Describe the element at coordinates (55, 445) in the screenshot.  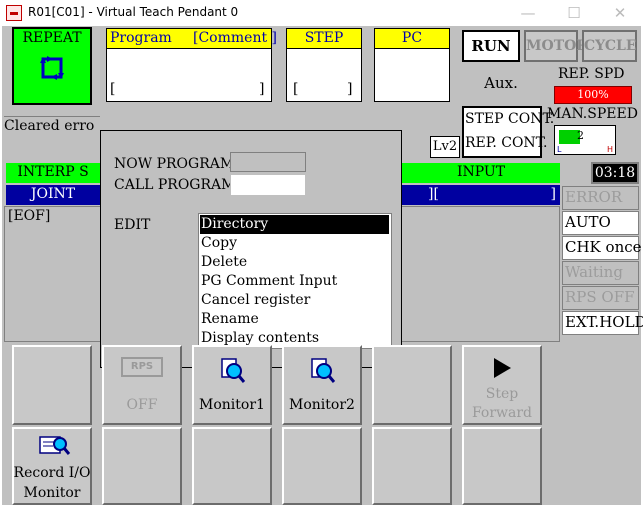
I see `magnifier-document-icon` at that location.